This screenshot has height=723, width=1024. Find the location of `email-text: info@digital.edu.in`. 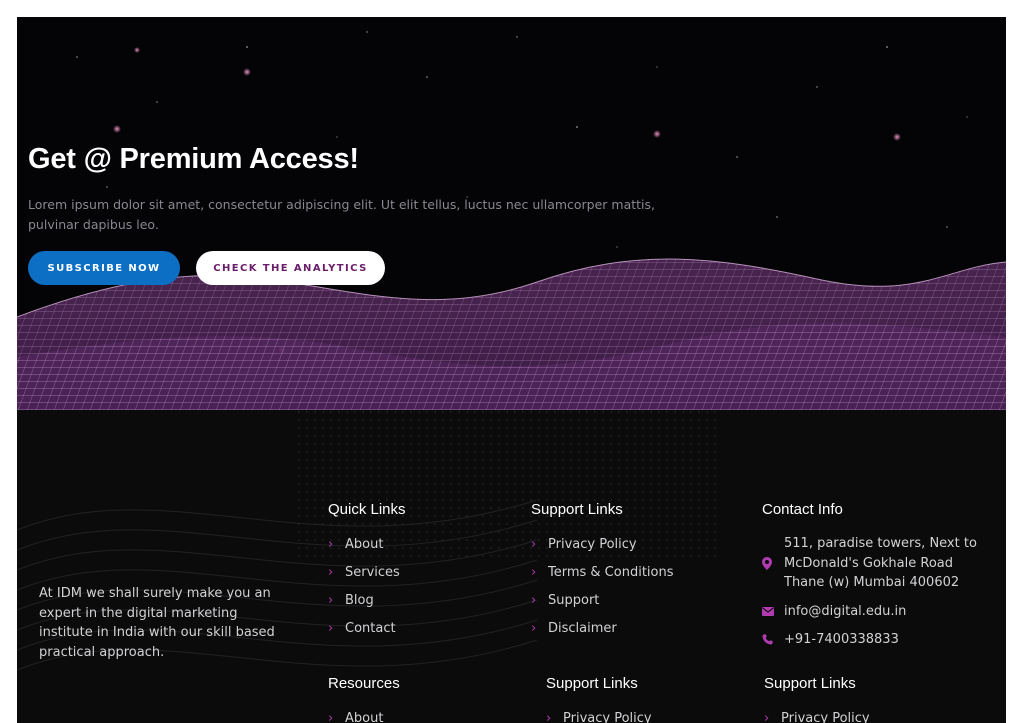

email-text: info@digital.edu.in is located at coordinates (845, 611).